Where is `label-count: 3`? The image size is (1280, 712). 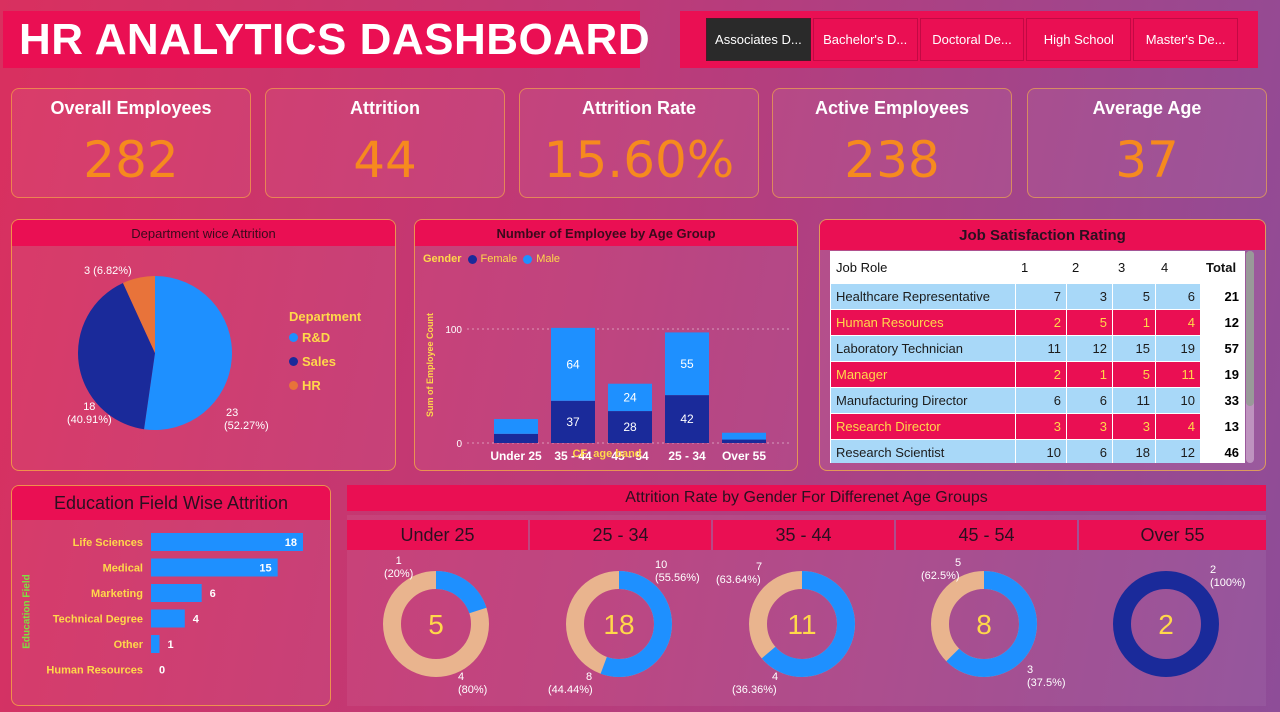 label-count: 3 is located at coordinates (1030, 670).